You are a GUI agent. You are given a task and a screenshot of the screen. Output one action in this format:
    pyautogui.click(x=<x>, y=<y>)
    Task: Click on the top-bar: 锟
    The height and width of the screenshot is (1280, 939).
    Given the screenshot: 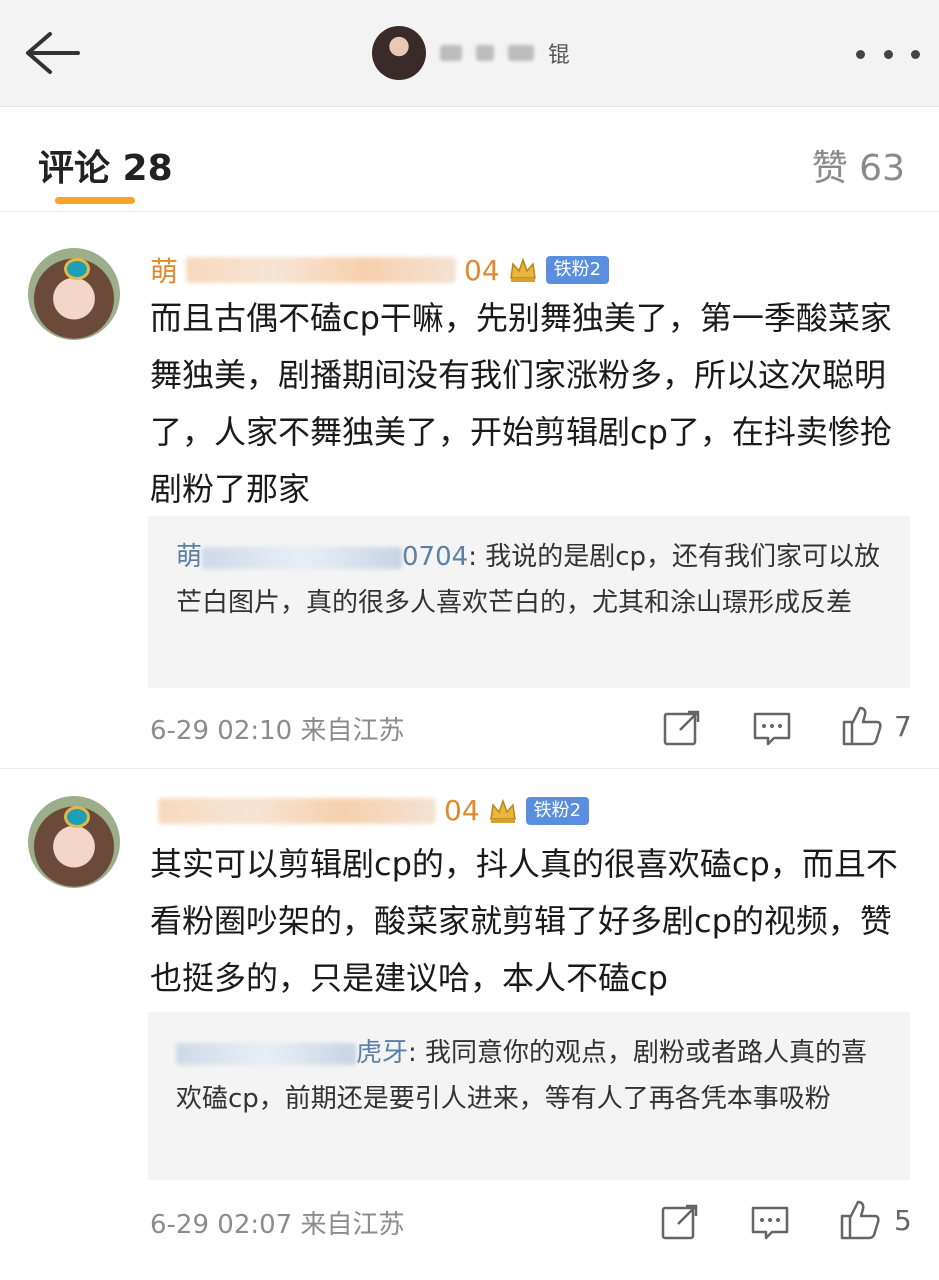 What is the action you would take?
    pyautogui.click(x=469, y=53)
    